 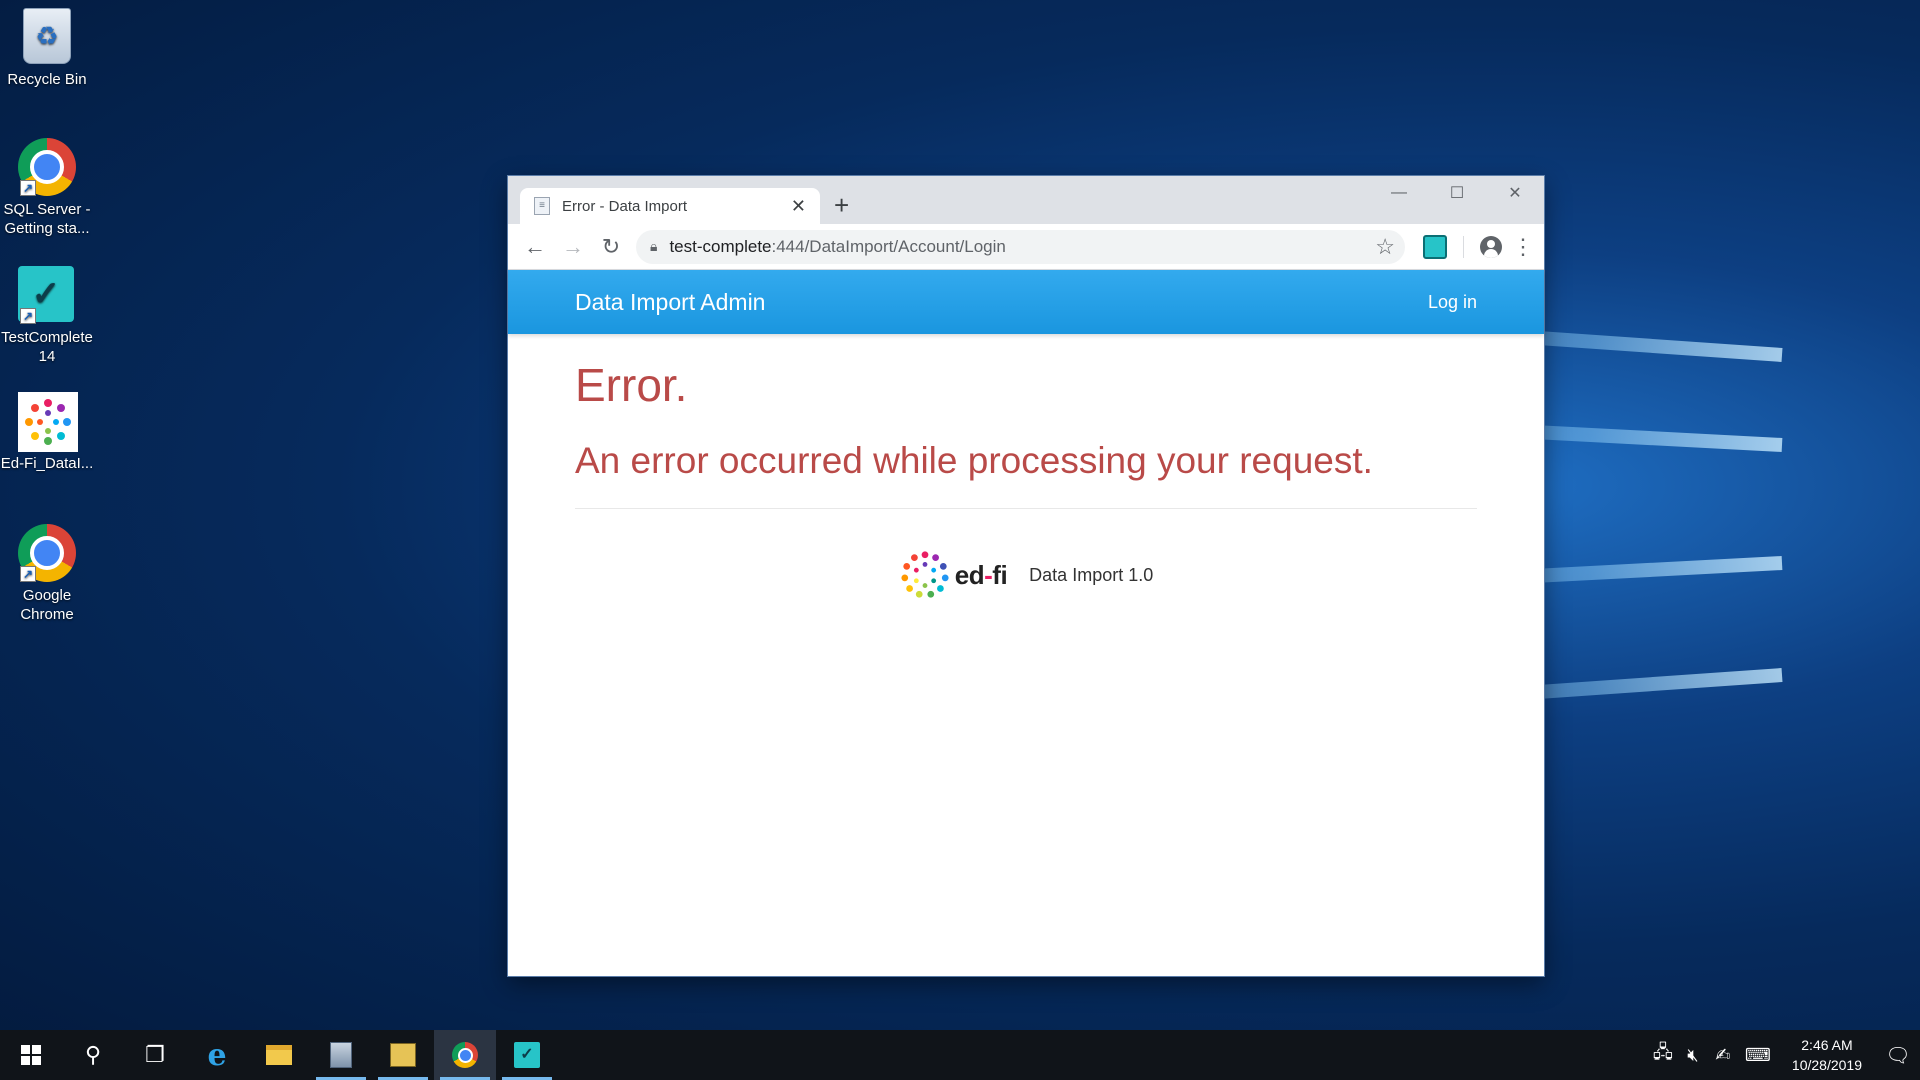 I want to click on clock-date: 10/28/2019, so click(x=1826, y=1065).